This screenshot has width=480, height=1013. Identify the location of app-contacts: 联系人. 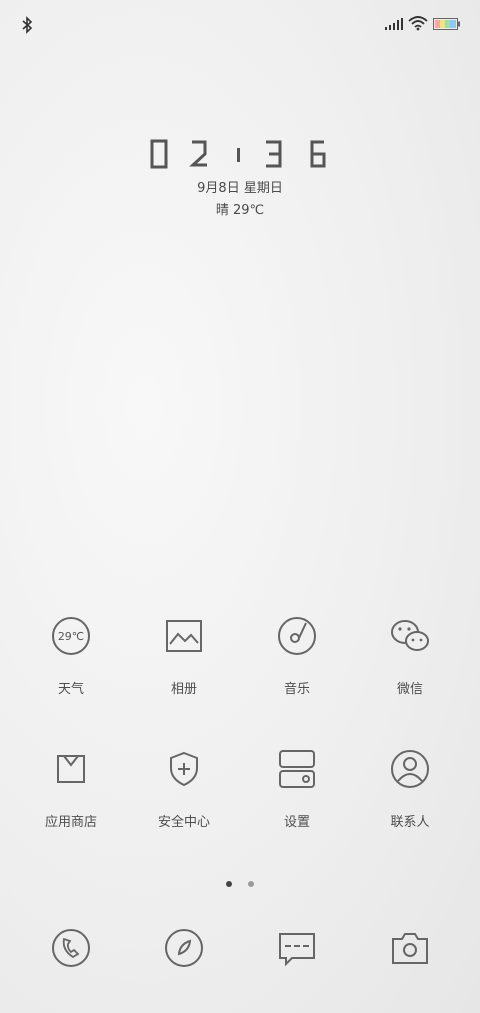
(410, 788).